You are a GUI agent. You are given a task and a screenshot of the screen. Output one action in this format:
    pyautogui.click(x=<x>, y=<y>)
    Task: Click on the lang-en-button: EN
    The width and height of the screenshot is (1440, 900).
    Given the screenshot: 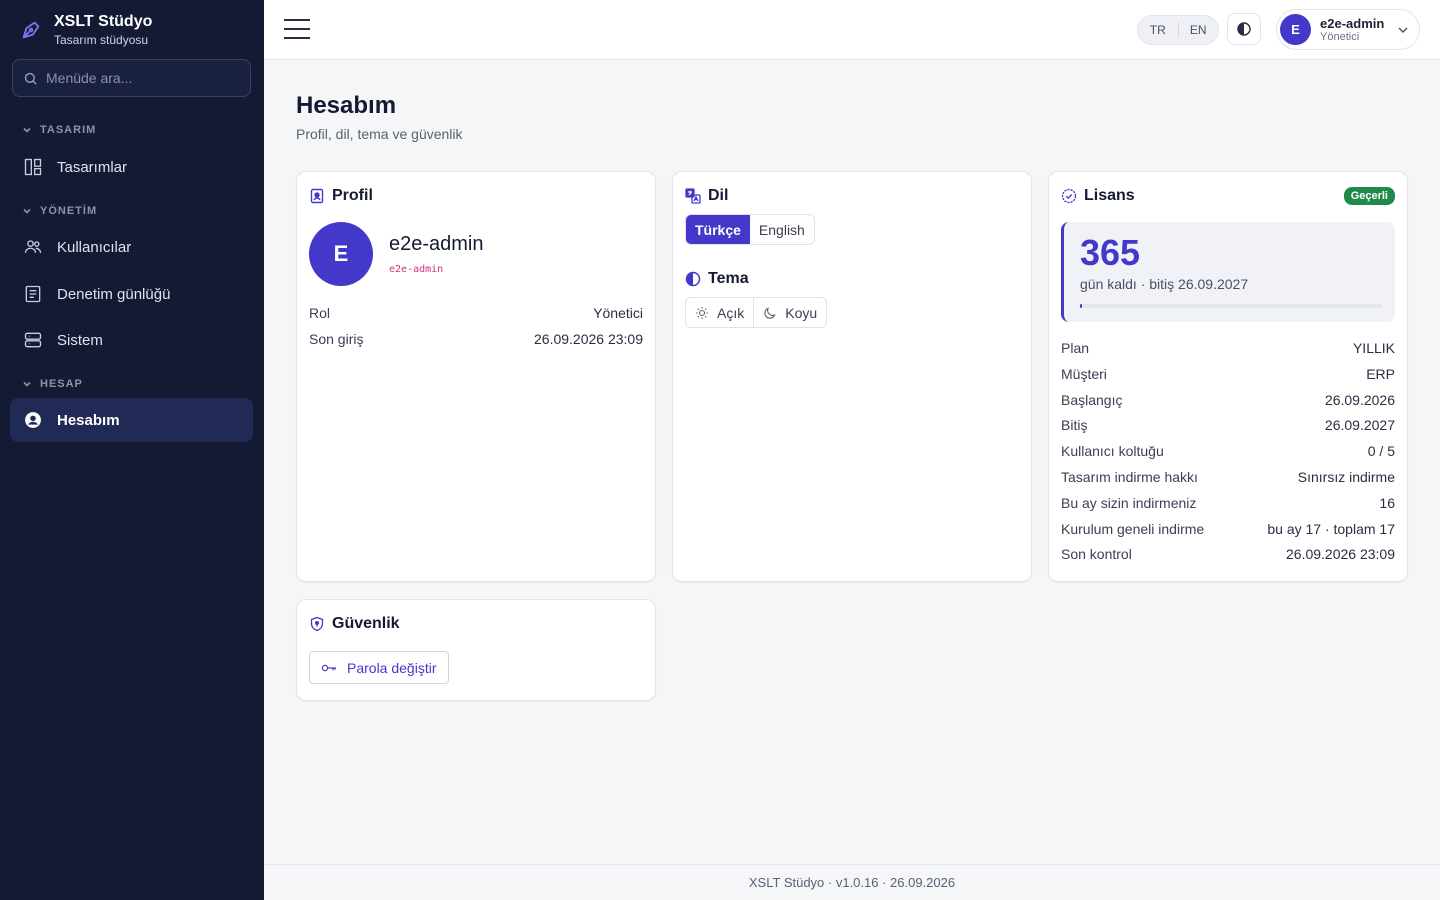 What is the action you would take?
    pyautogui.click(x=1199, y=30)
    